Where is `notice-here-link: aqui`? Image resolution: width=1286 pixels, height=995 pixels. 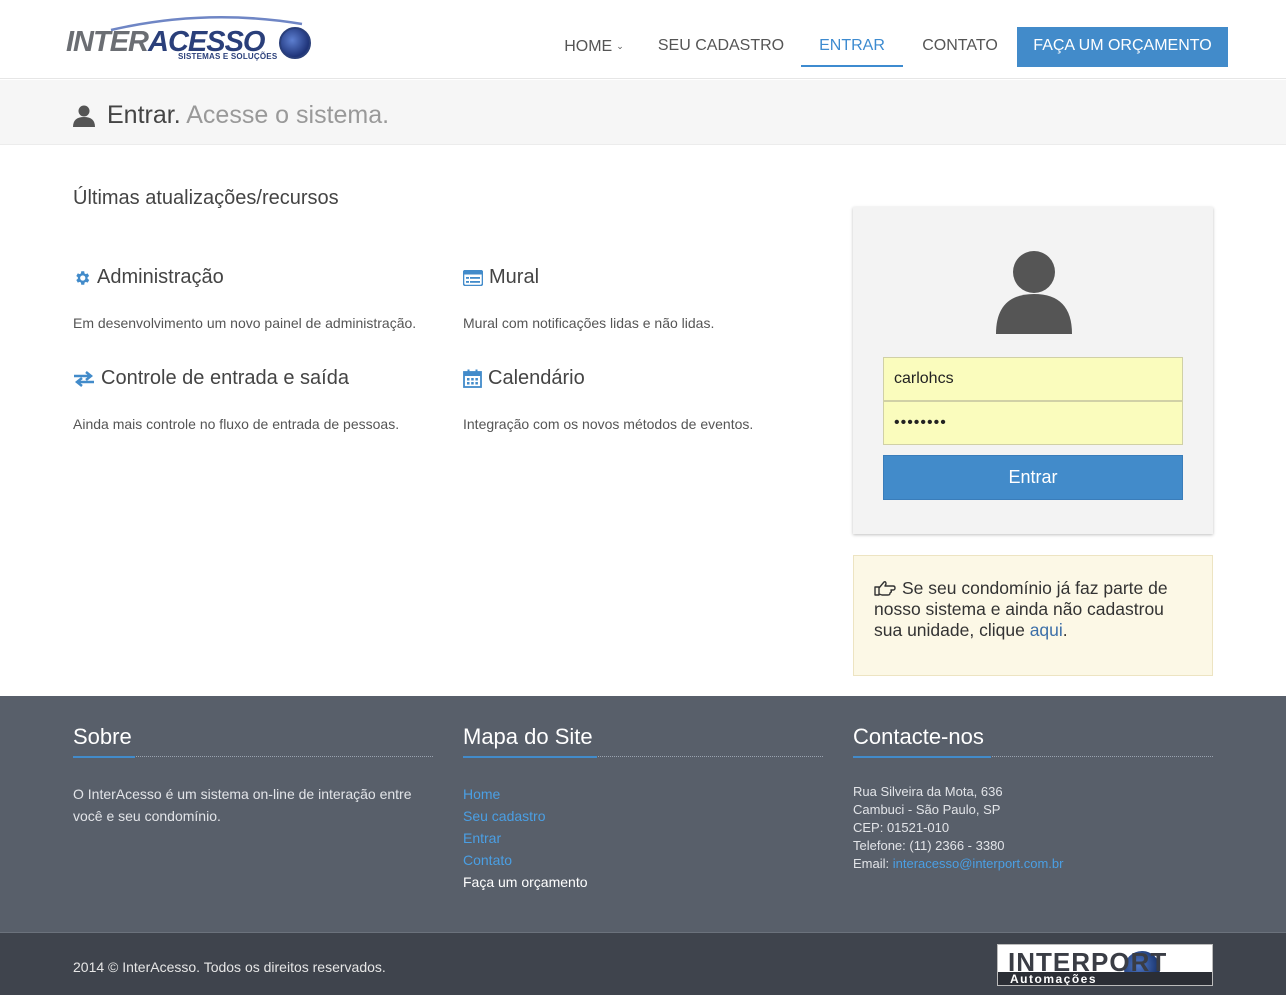
notice-here-link: aqui is located at coordinates (1046, 630).